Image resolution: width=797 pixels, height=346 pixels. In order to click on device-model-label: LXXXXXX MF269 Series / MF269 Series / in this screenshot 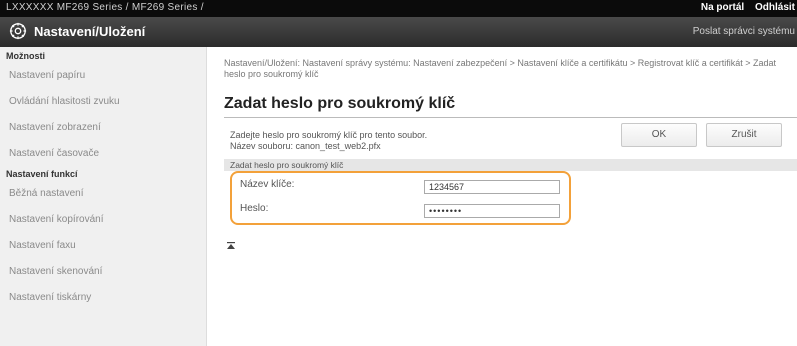, I will do `click(105, 7)`.